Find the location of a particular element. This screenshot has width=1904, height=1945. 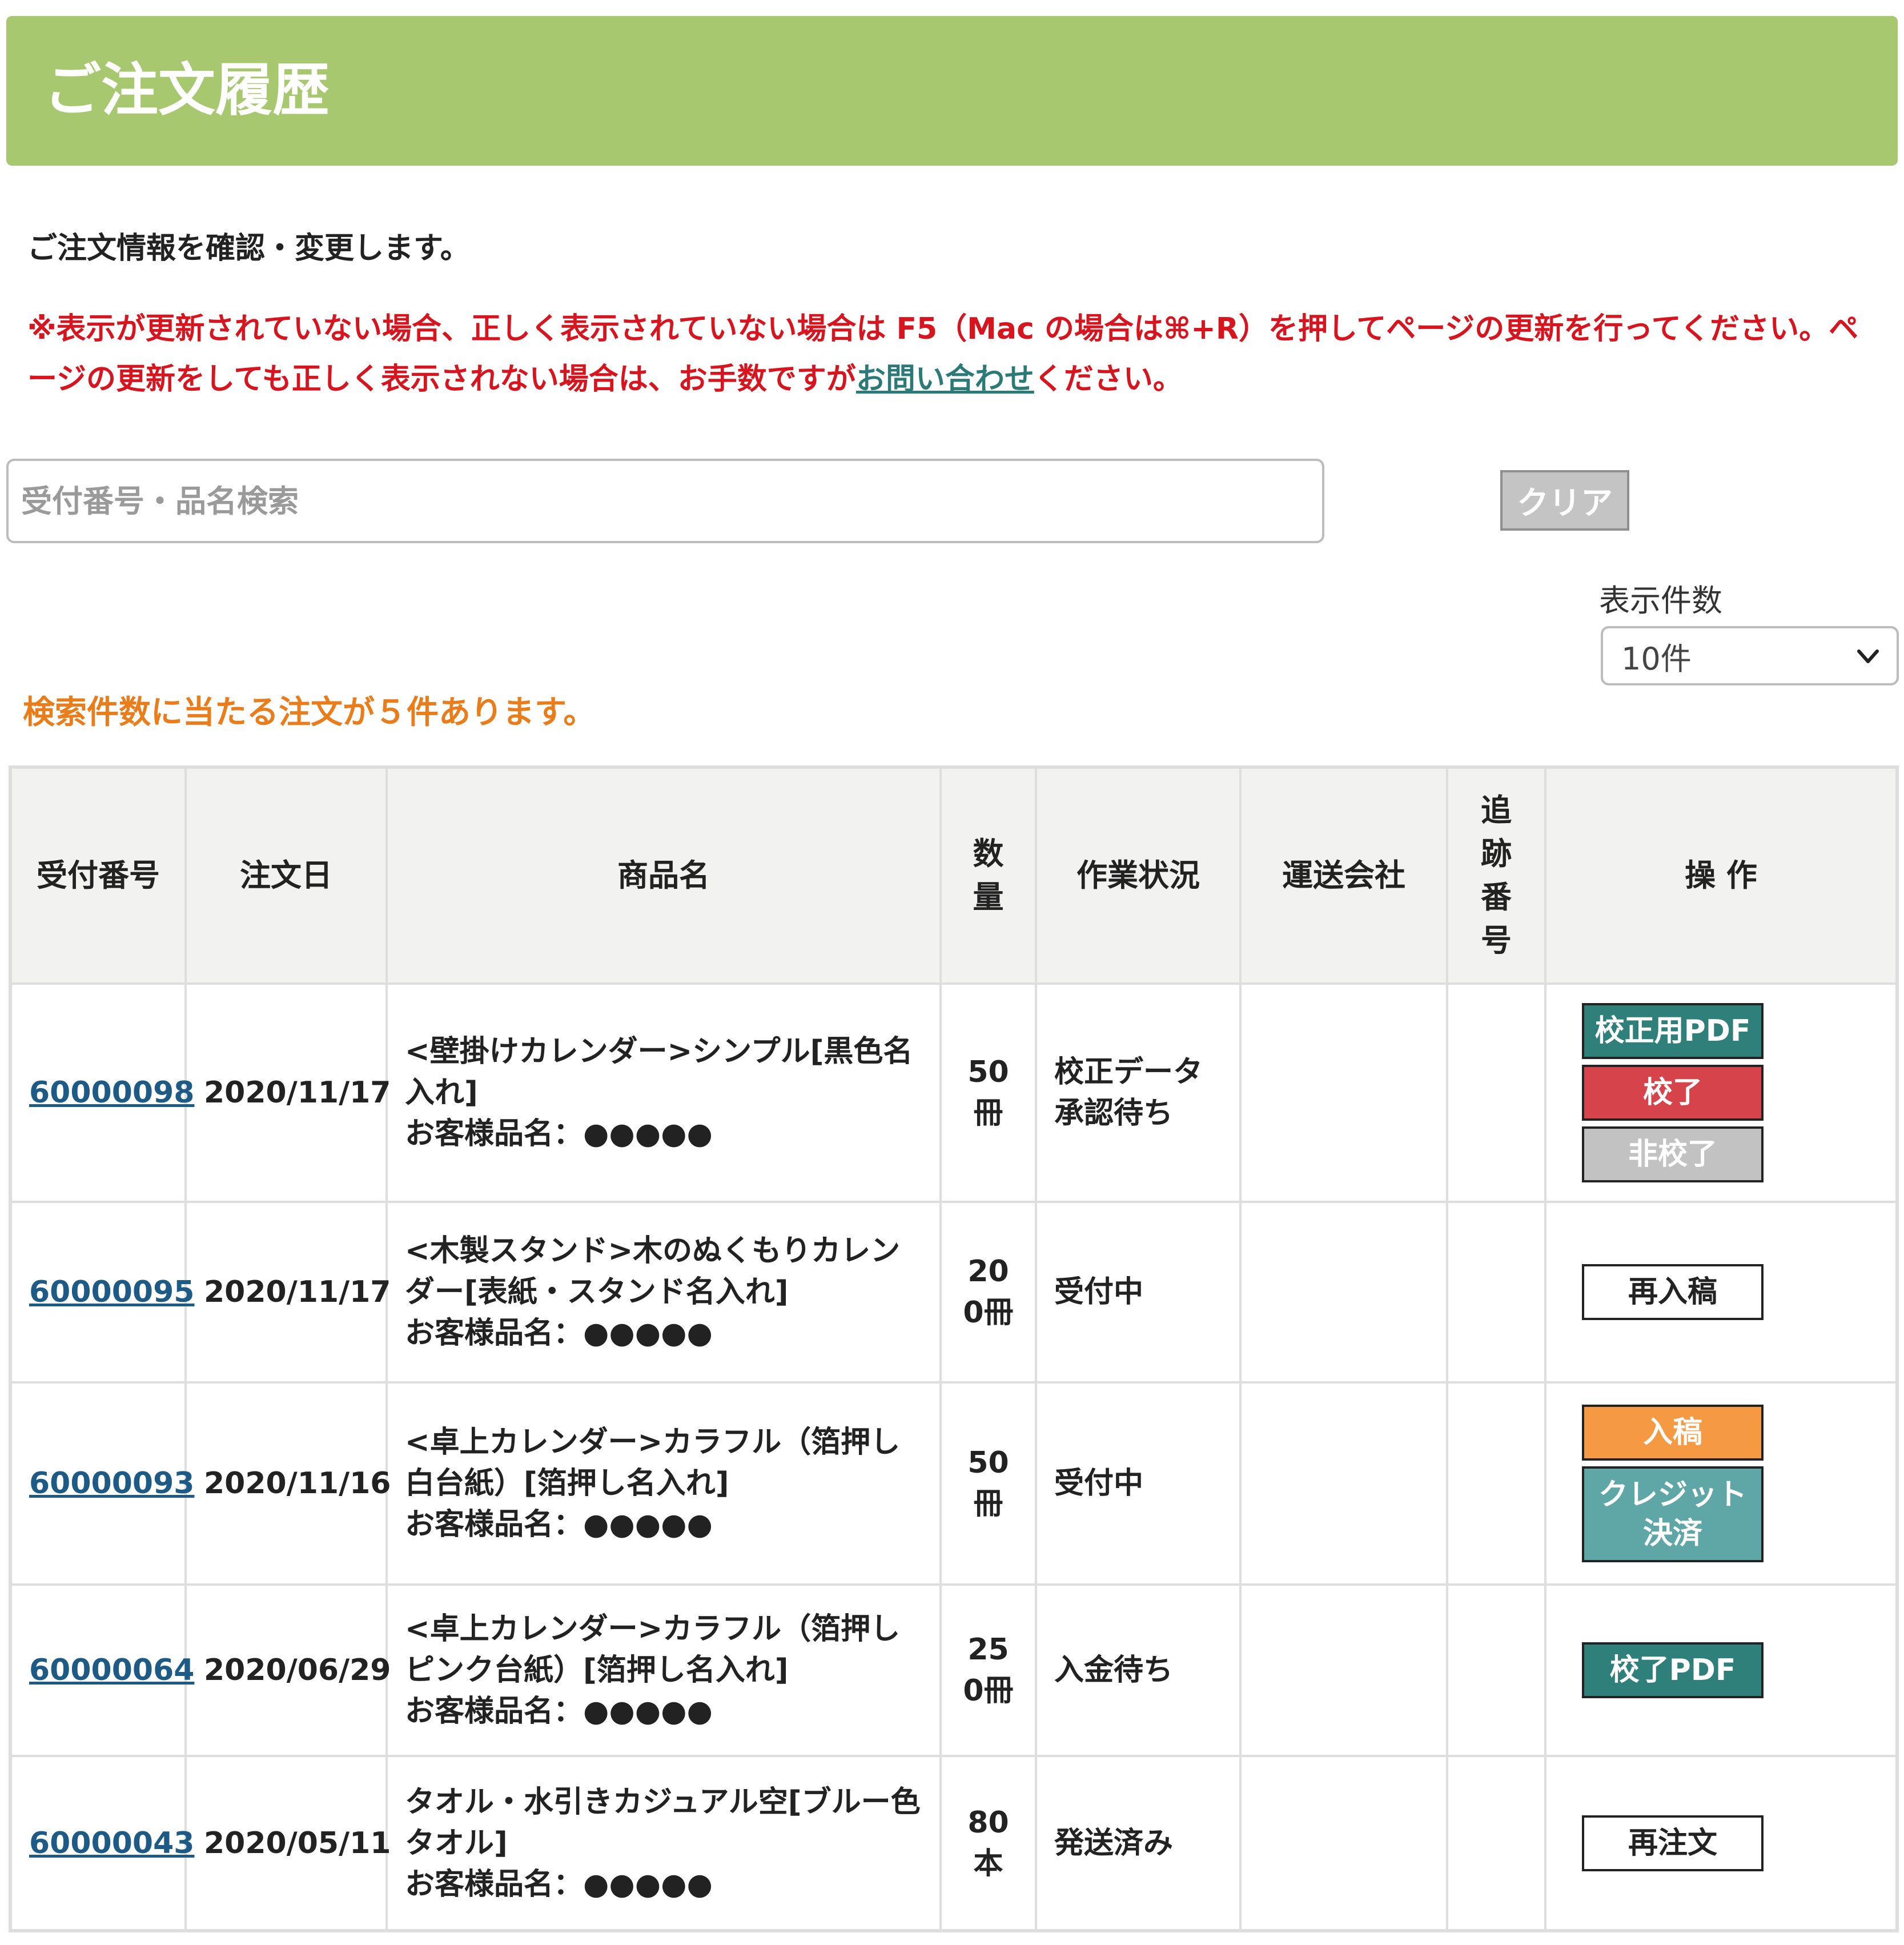

order-number-link: 60000093 is located at coordinates (111, 1483).